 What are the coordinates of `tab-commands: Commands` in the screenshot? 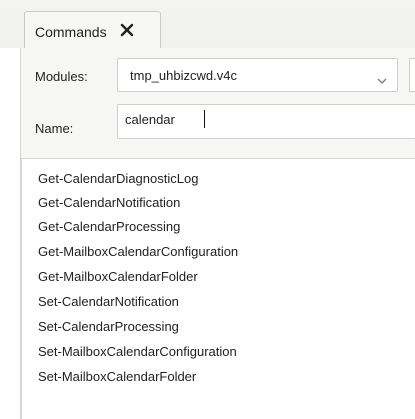 It's located at (92, 29).